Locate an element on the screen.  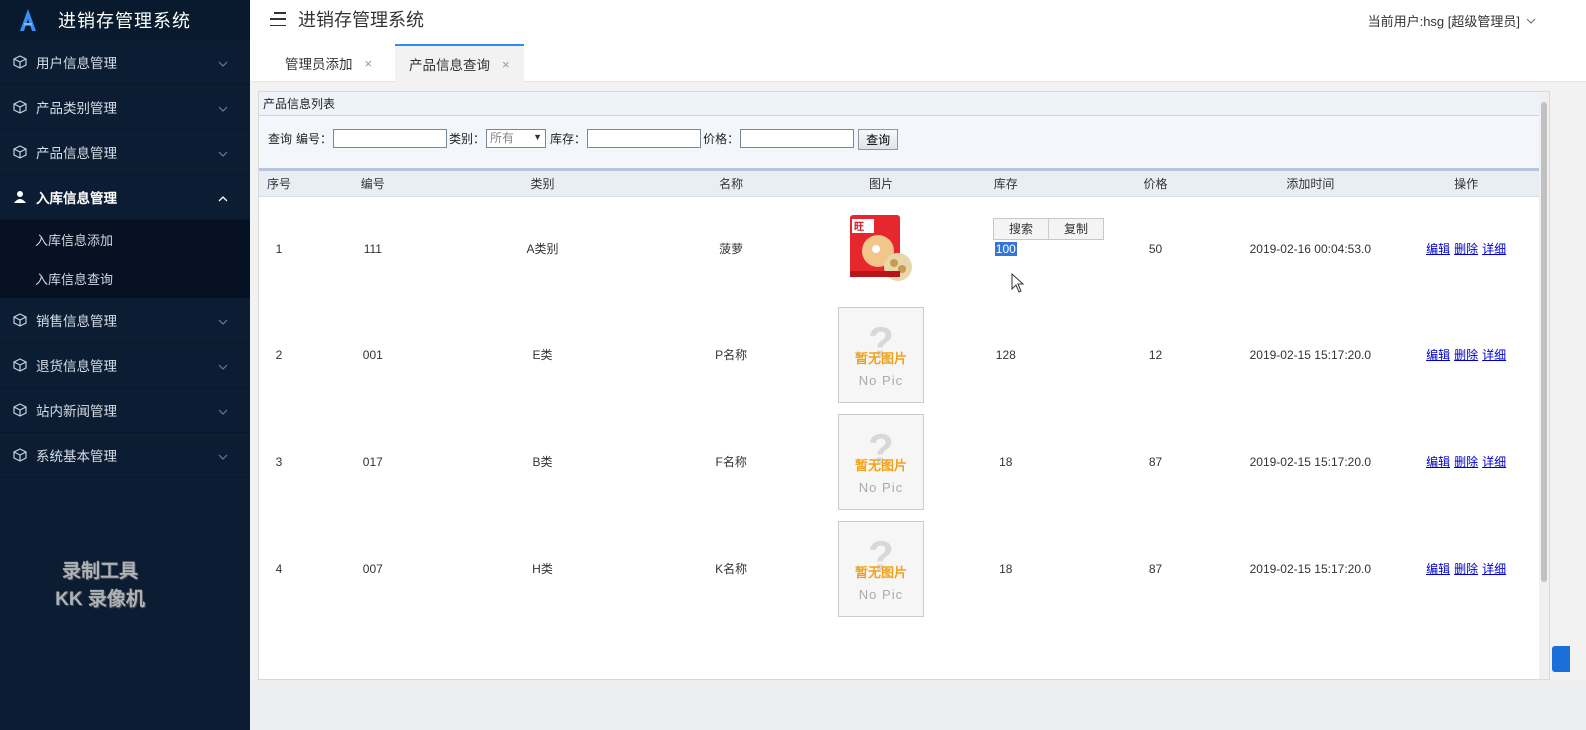
sidebar-item-3: 产品信息管理 is located at coordinates (125, 152).